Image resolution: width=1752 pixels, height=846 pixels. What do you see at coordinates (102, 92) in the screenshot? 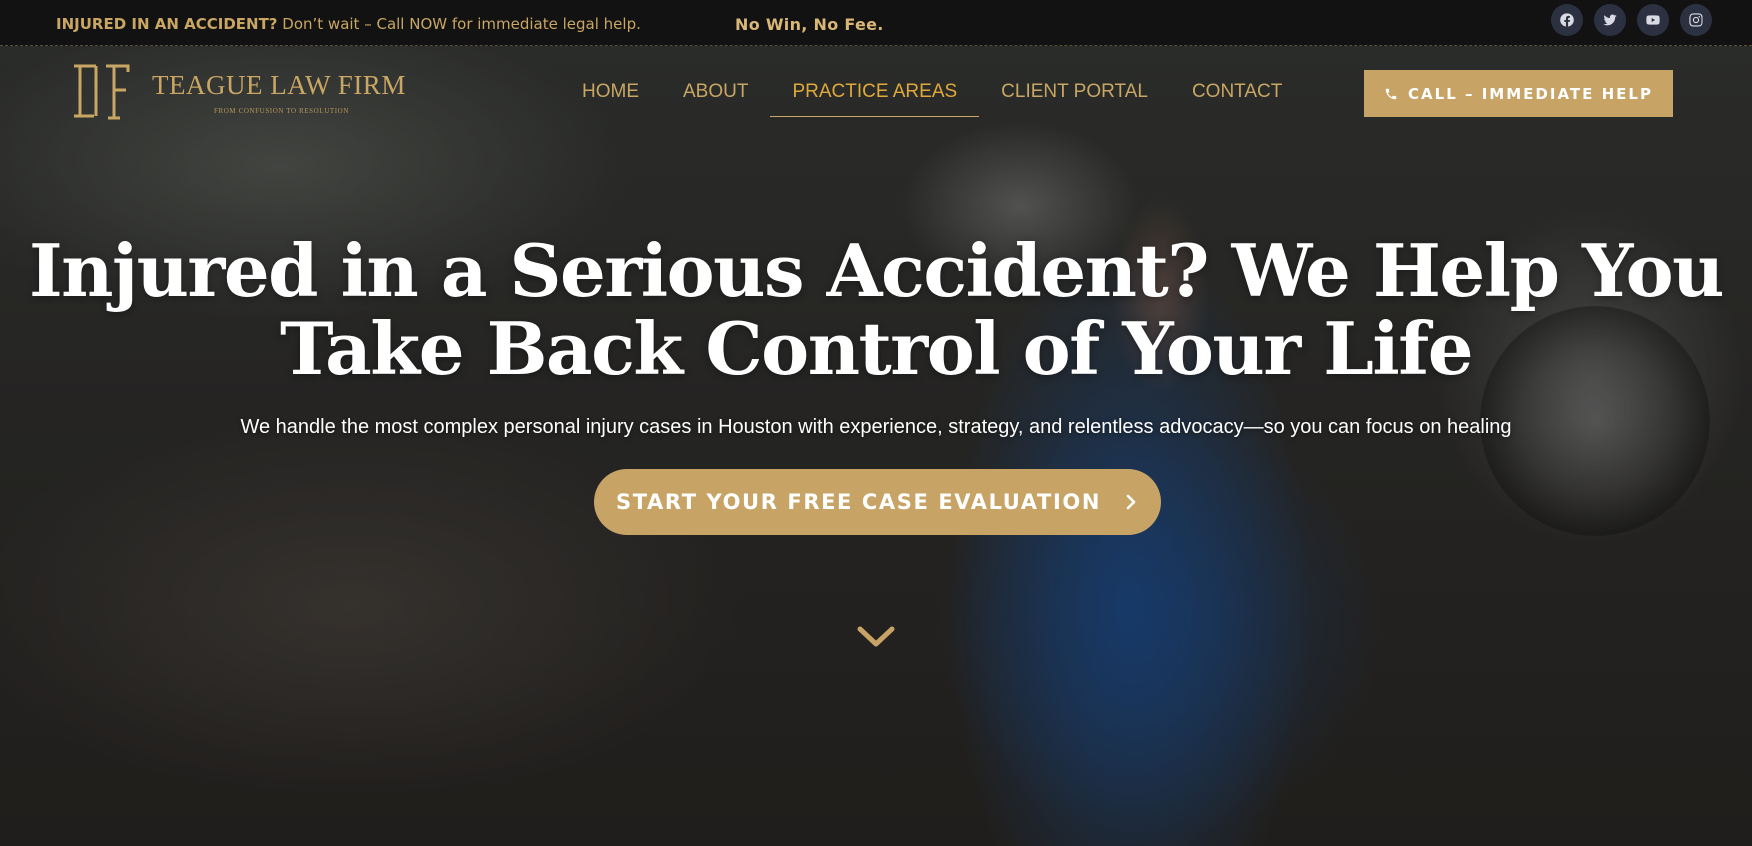
I see `ltf-monogram-icon` at bounding box center [102, 92].